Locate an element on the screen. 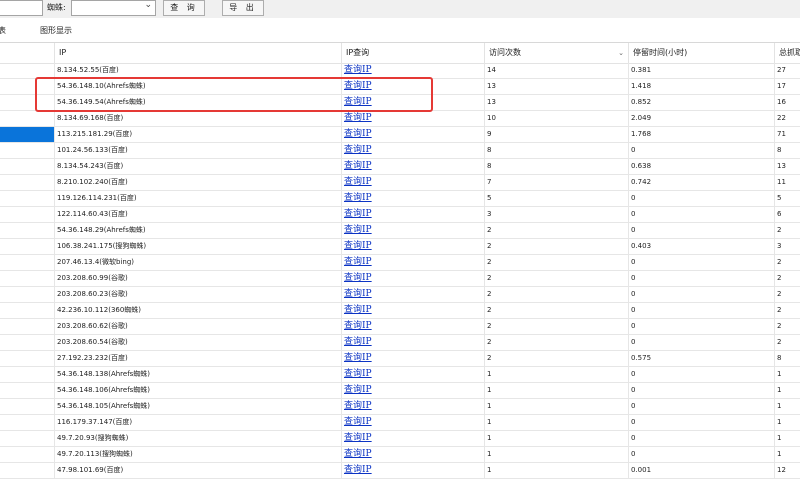  tab-table: 表 is located at coordinates (3, 30).